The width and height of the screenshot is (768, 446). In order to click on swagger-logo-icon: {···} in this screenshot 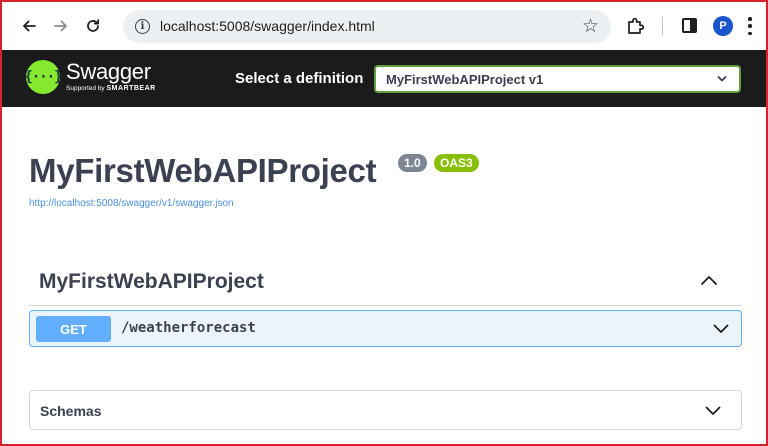, I will do `click(43, 77)`.